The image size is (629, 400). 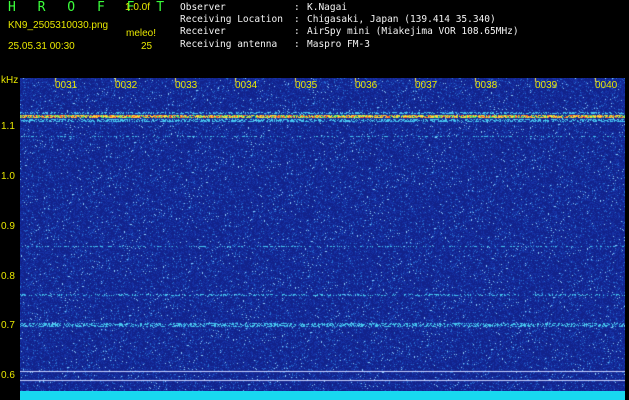 What do you see at coordinates (606, 85) in the screenshot?
I see `x-tick-label: 0040` at bounding box center [606, 85].